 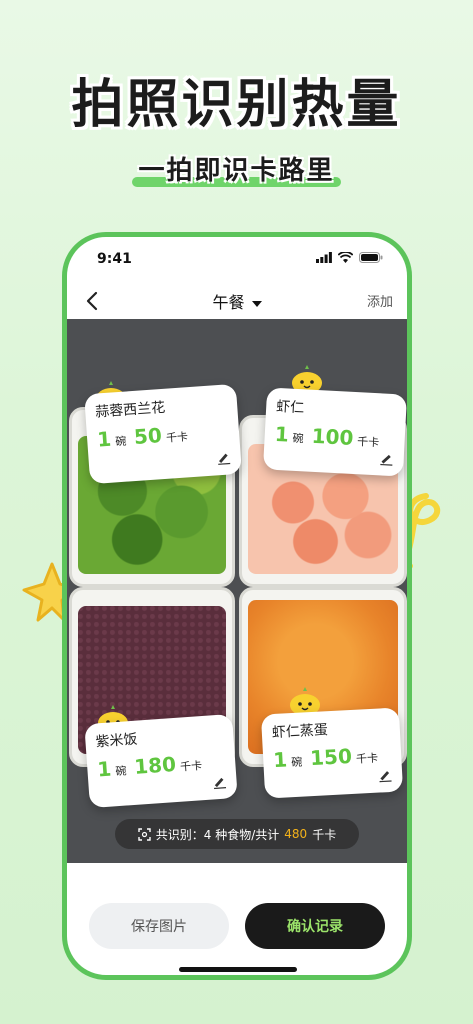 What do you see at coordinates (144, 834) in the screenshot?
I see `scan-icon` at bounding box center [144, 834].